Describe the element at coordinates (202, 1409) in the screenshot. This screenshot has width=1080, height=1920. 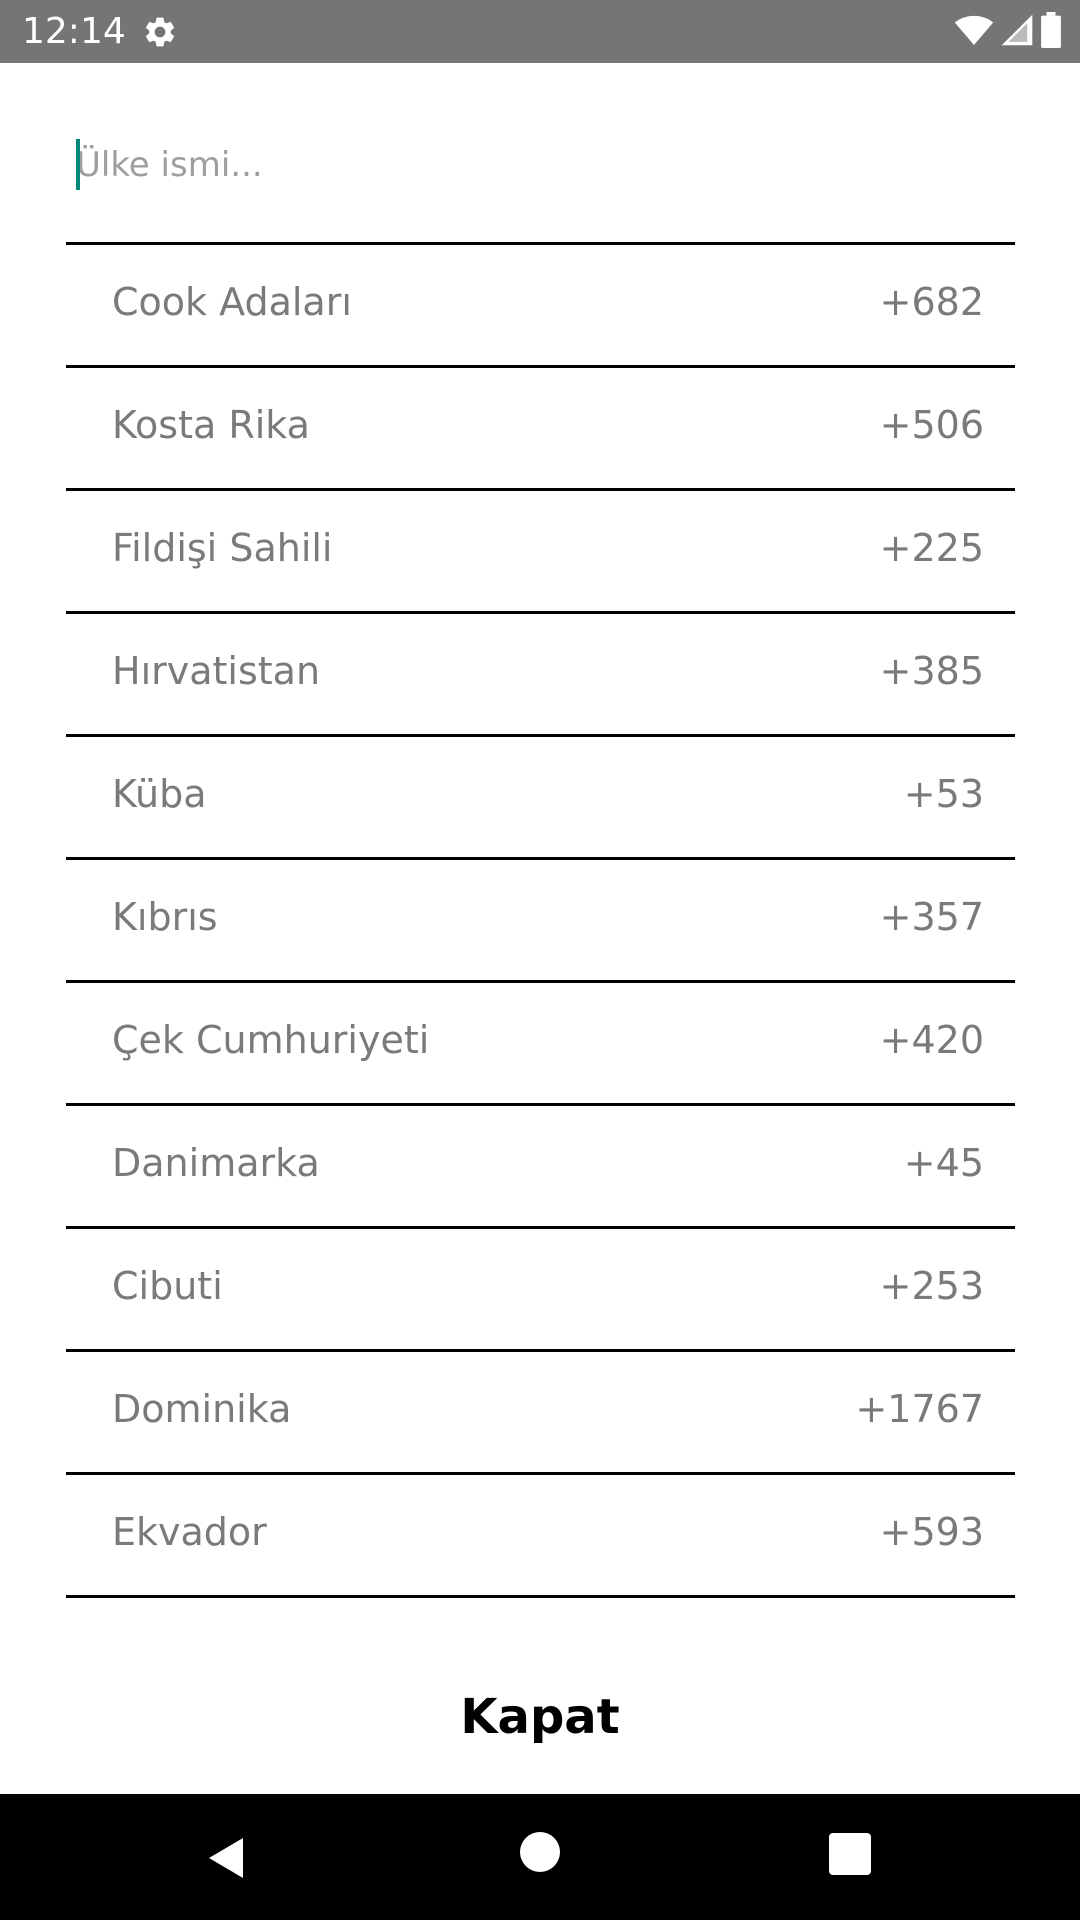
I see `country-name: Dominika` at that location.